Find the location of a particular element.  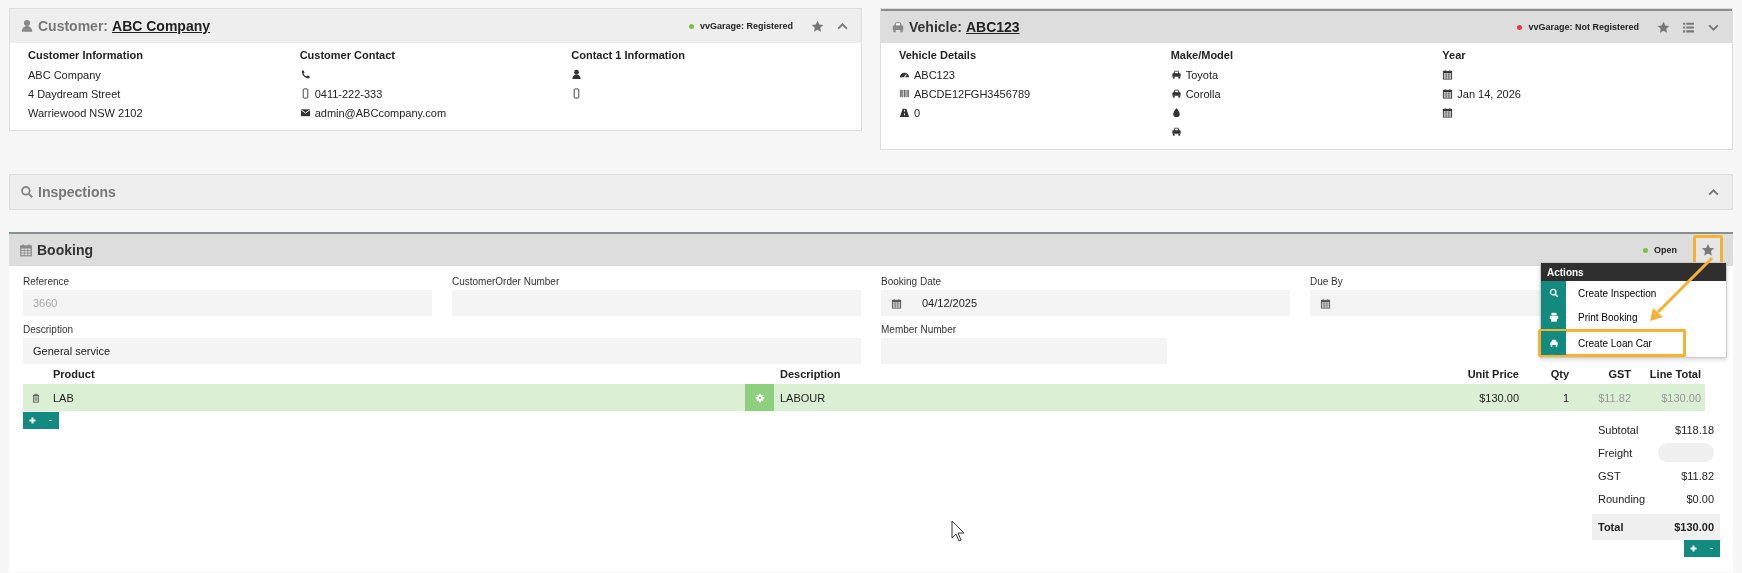

total-label: Total is located at coordinates (1611, 527).